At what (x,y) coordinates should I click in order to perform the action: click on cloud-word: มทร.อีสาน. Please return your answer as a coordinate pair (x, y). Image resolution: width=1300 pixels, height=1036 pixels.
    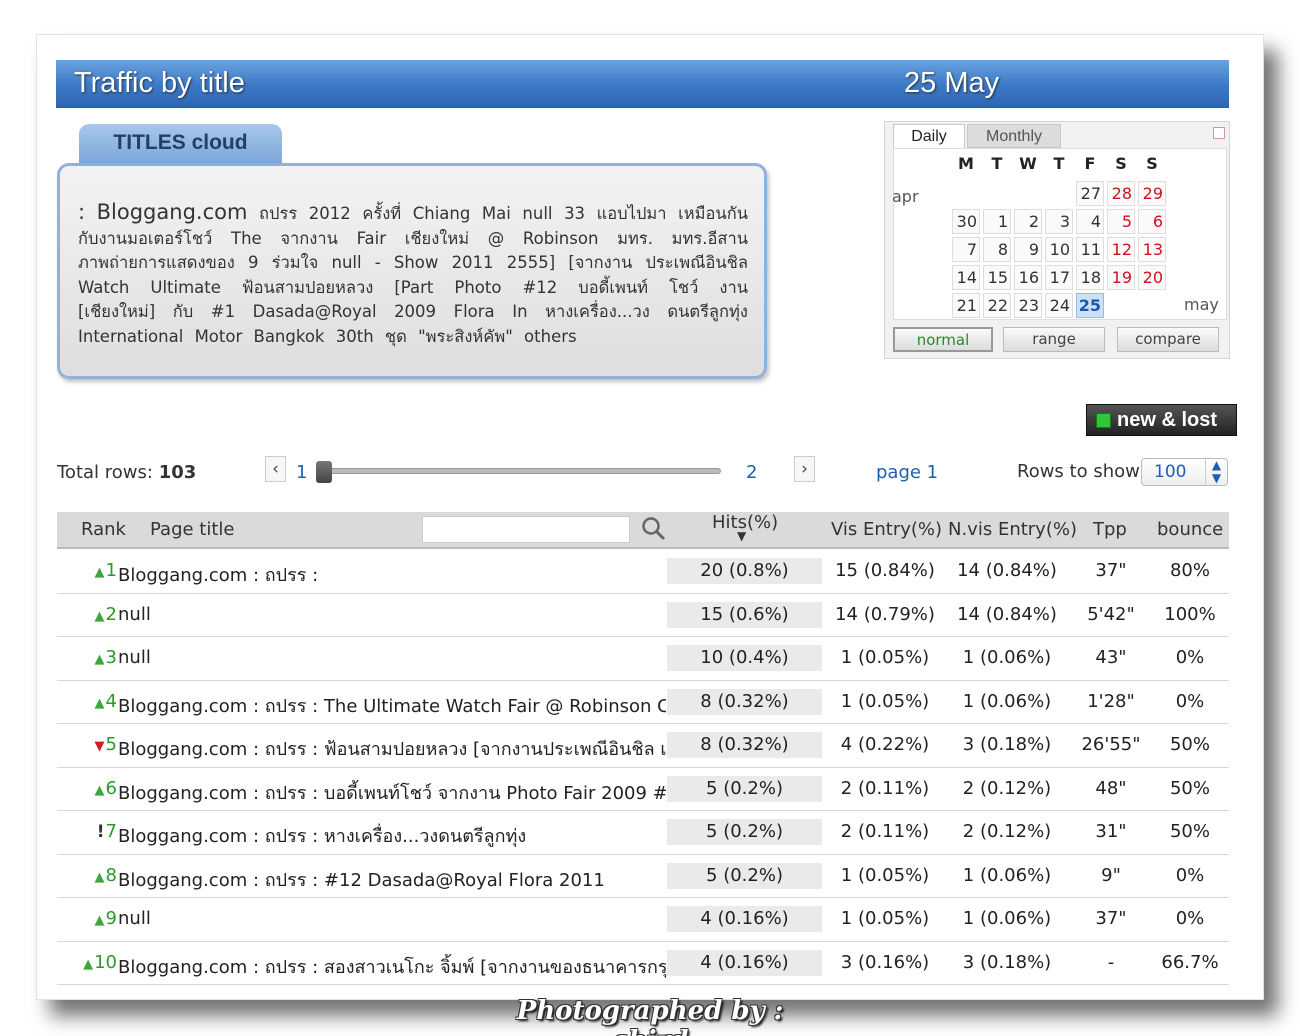
    Looking at the image, I should click on (710, 238).